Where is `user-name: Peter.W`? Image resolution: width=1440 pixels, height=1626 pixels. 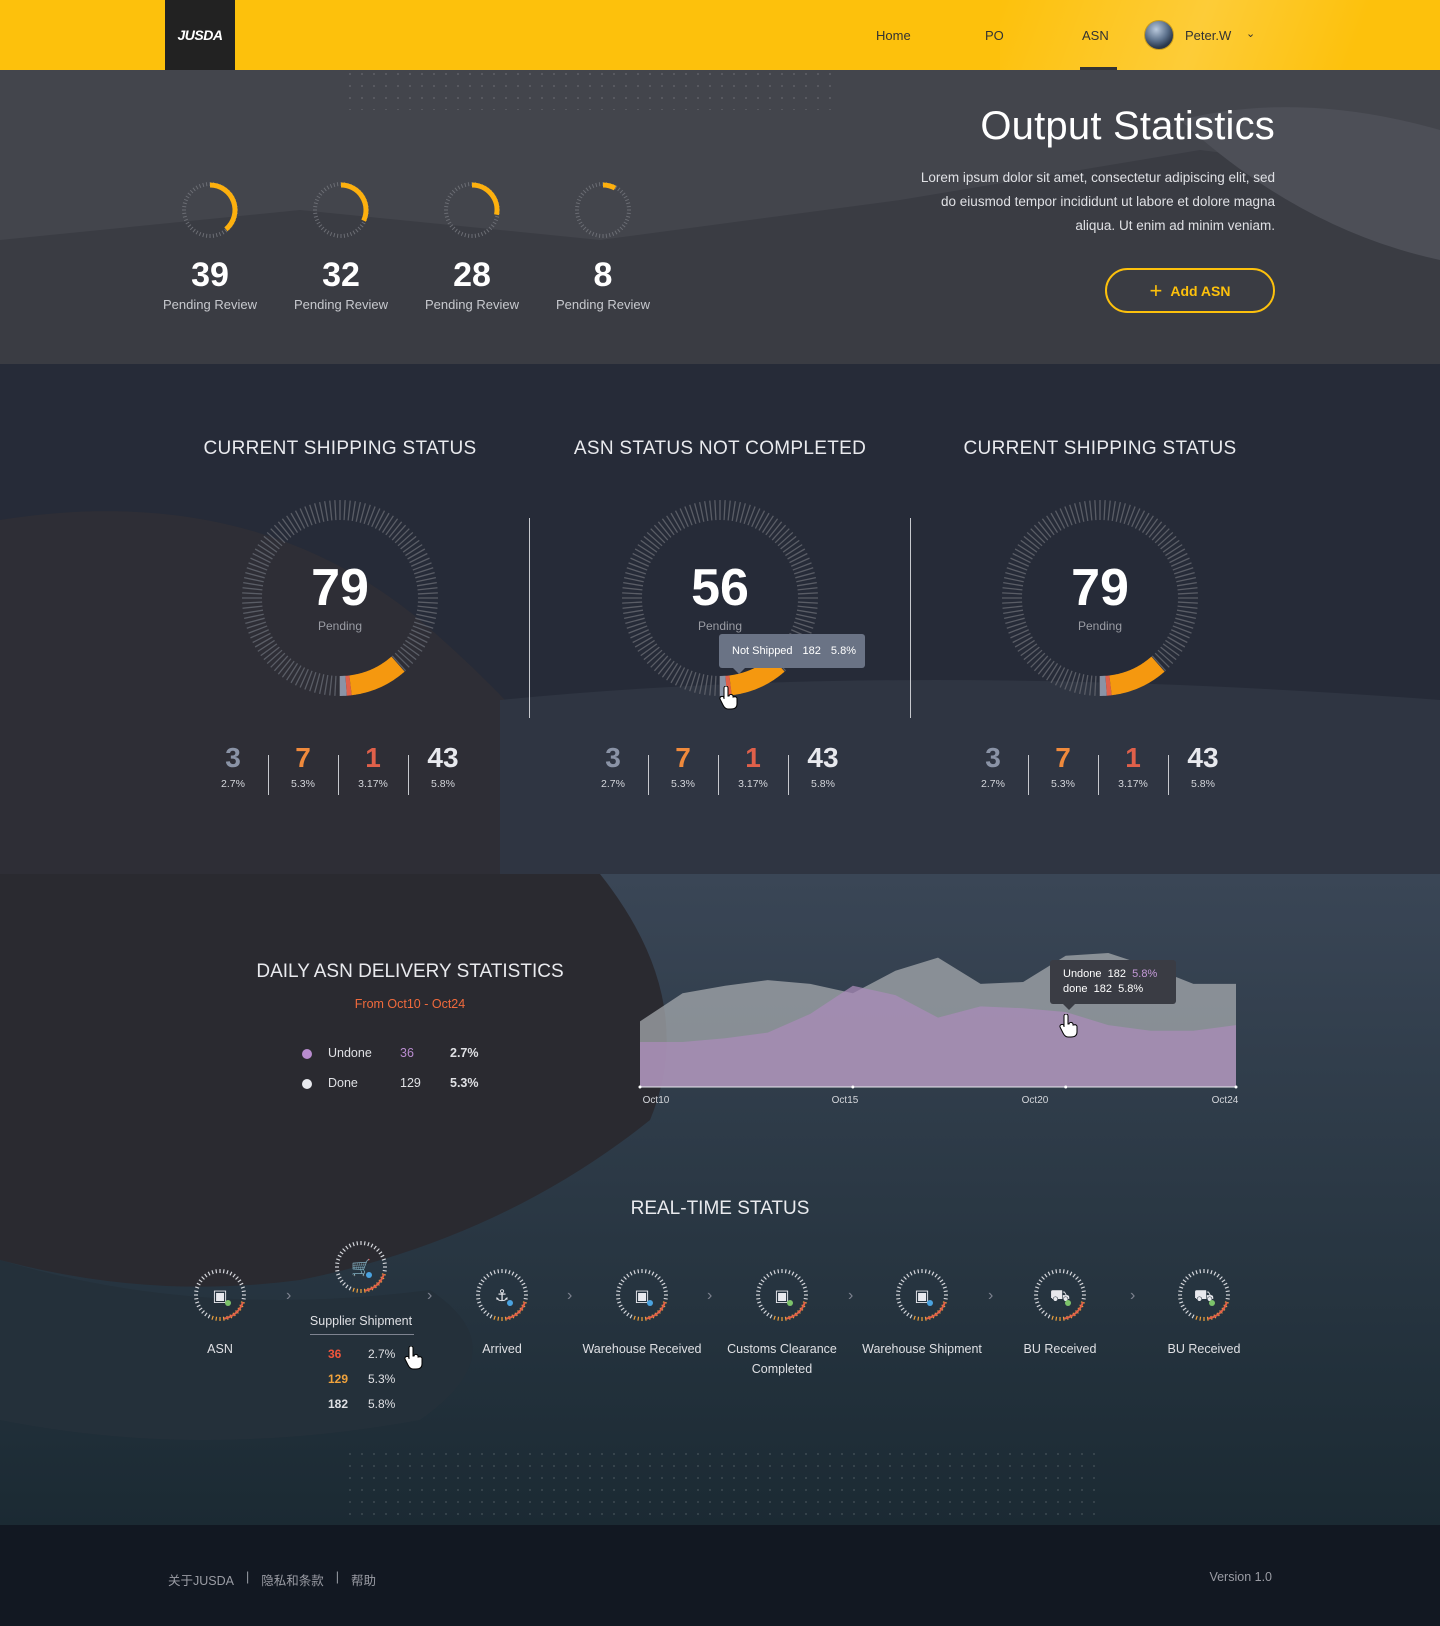 user-name: Peter.W is located at coordinates (1208, 35).